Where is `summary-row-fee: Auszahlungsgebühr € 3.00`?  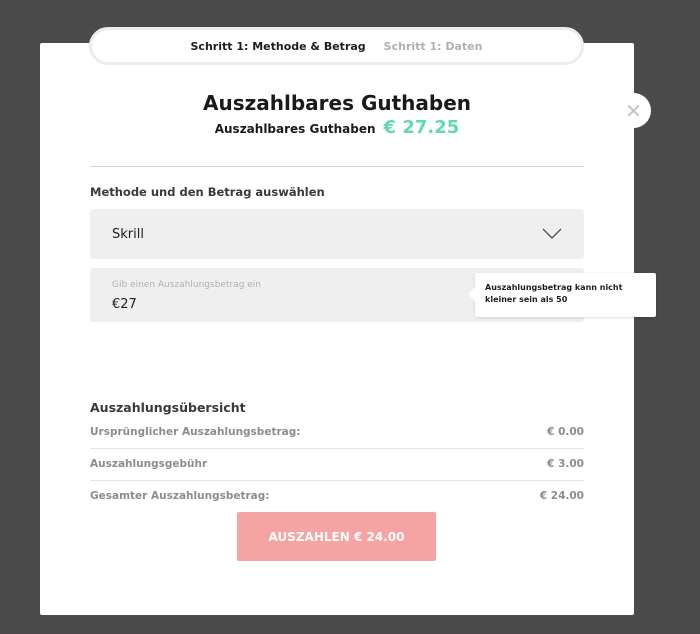
summary-row-fee: Auszahlungsgebühr € 3.00 is located at coordinates (337, 464).